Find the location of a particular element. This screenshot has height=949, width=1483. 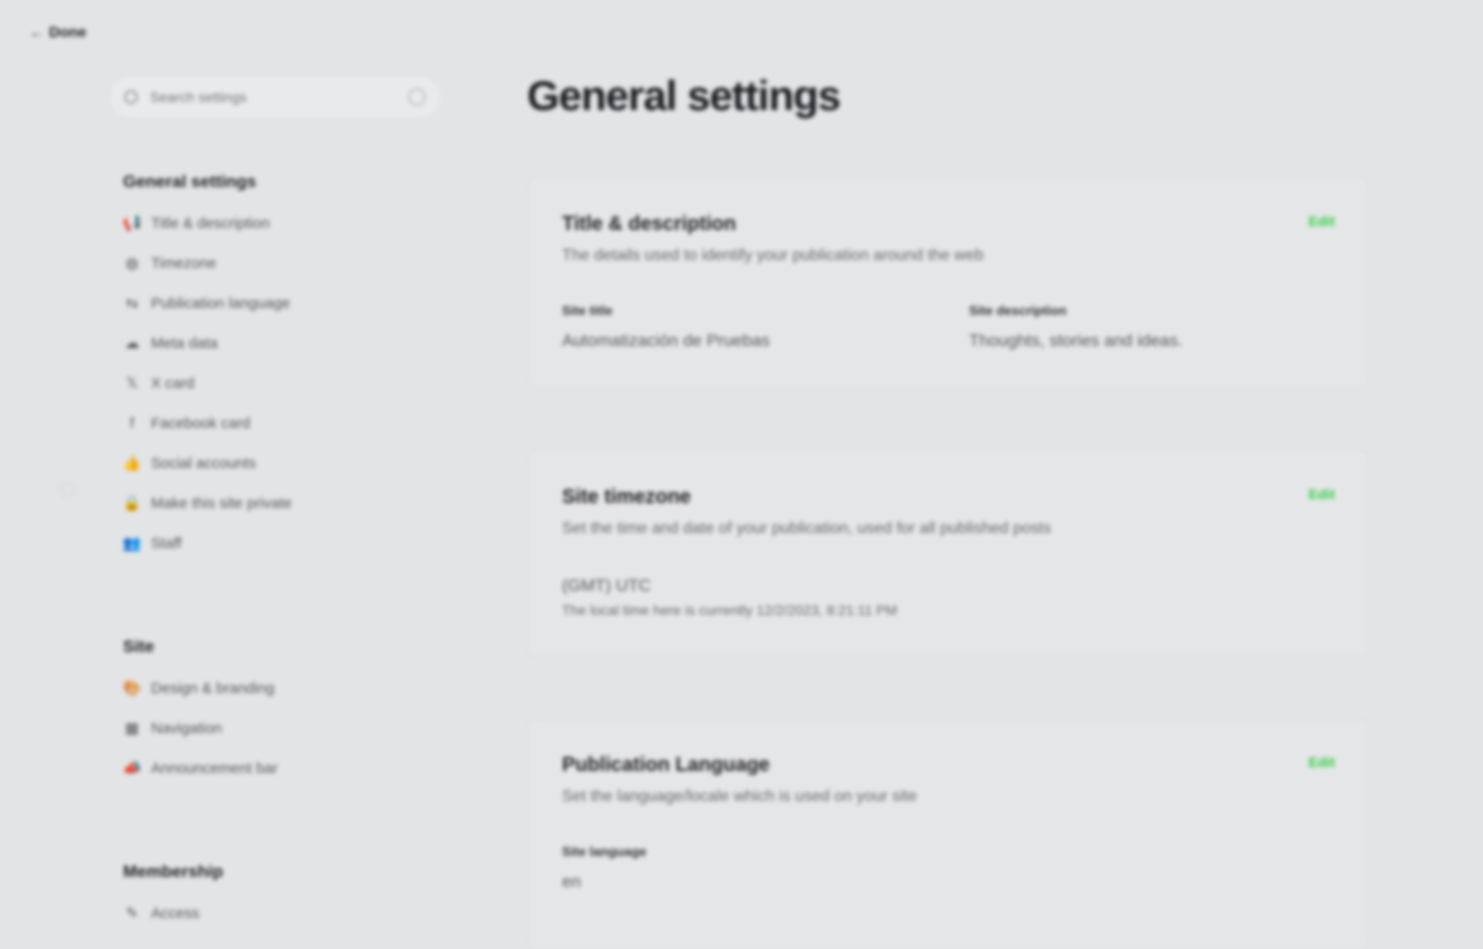

sidebar-item-label: Social accounts is located at coordinates (204, 463).